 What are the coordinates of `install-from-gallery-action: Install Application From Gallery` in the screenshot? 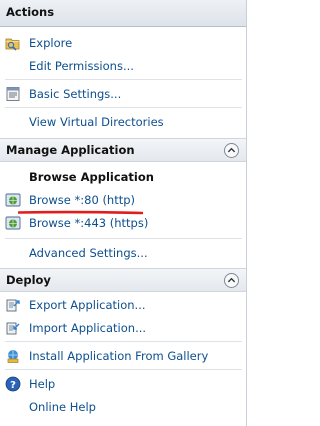 It's located at (123, 355).